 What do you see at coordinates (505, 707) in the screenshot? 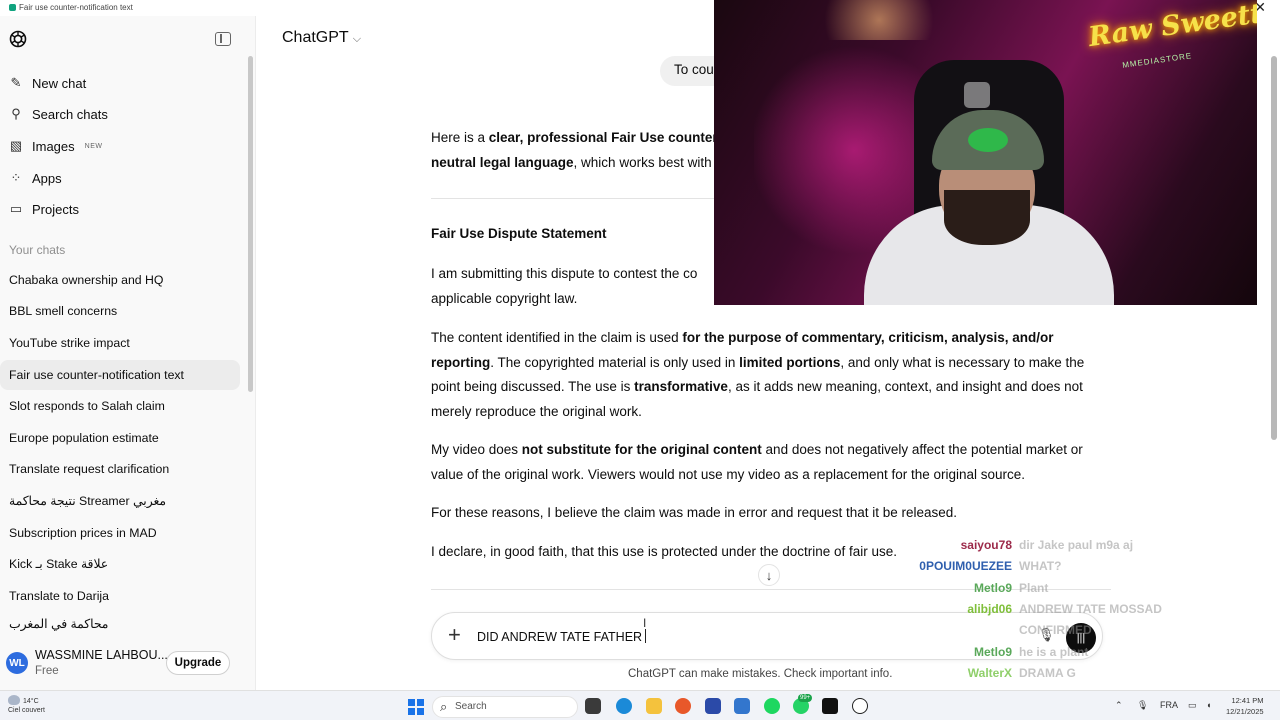
I see `taskbar-search: Search` at bounding box center [505, 707].